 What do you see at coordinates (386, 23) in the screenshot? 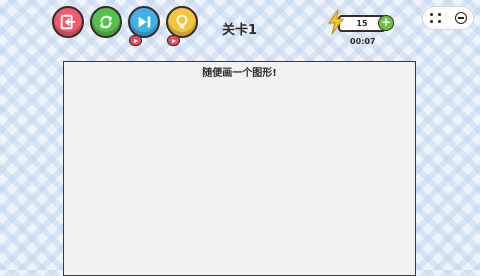
I see `add-energy-button: +` at bounding box center [386, 23].